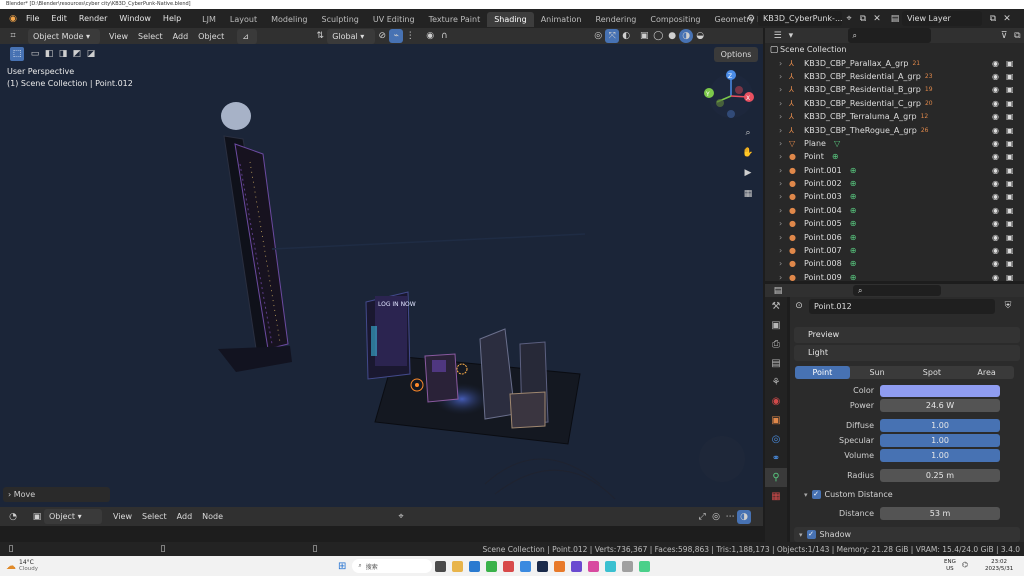  Describe the element at coordinates (35, 54) in the screenshot. I see `select-new-icon: ▭` at that location.